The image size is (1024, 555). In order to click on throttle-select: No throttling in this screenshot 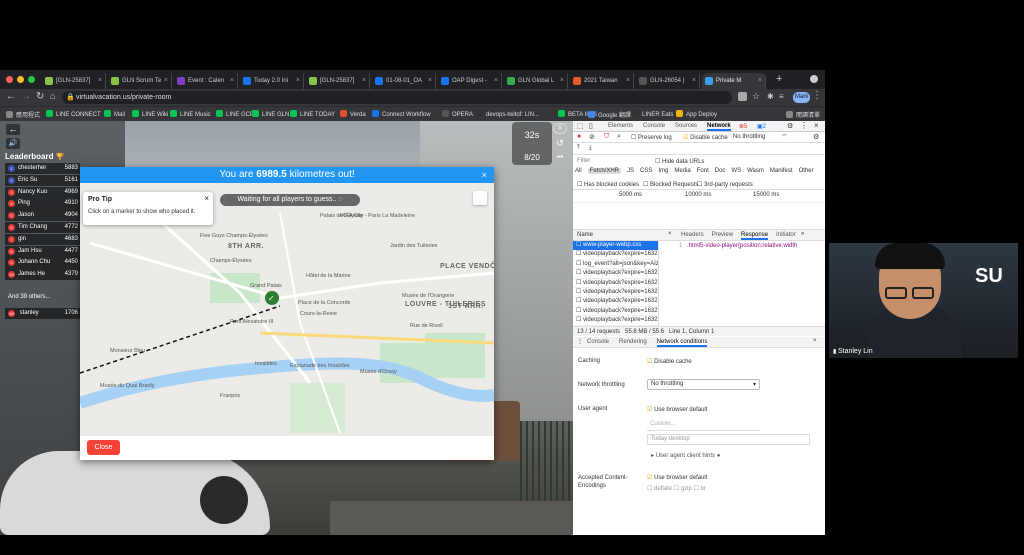, I will do `click(749, 137)`.